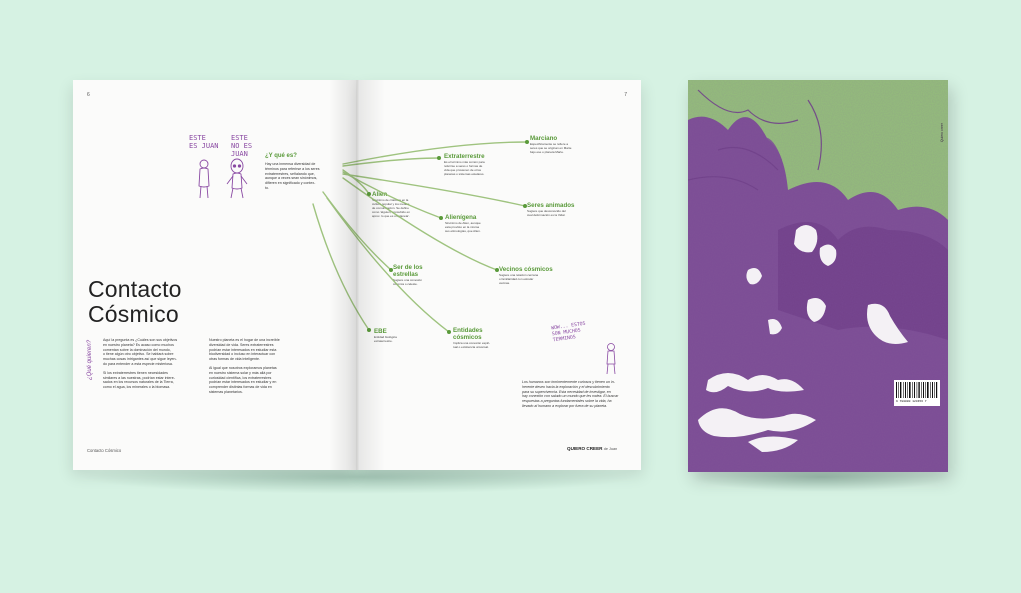 This screenshot has height=593, width=1021. I want to click on cover-barcode: 9 780000 123456 7, so click(917, 393).